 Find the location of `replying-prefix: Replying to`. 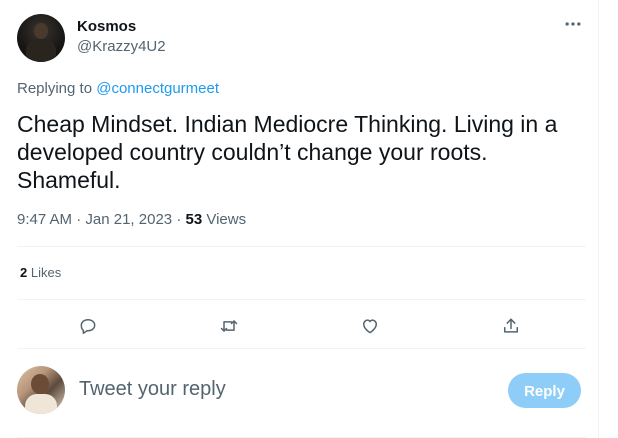

replying-prefix: Replying to is located at coordinates (55, 88).